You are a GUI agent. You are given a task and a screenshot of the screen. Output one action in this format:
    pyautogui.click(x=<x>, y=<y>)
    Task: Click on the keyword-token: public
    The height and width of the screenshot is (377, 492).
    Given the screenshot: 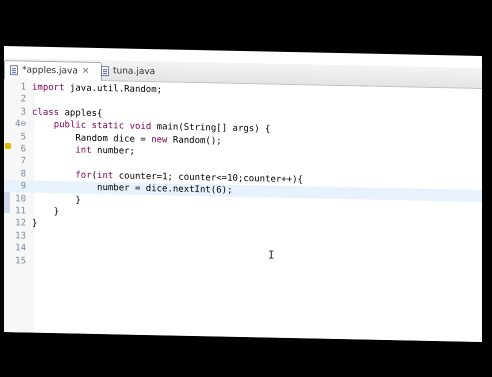 What is the action you would take?
    pyautogui.click(x=70, y=125)
    